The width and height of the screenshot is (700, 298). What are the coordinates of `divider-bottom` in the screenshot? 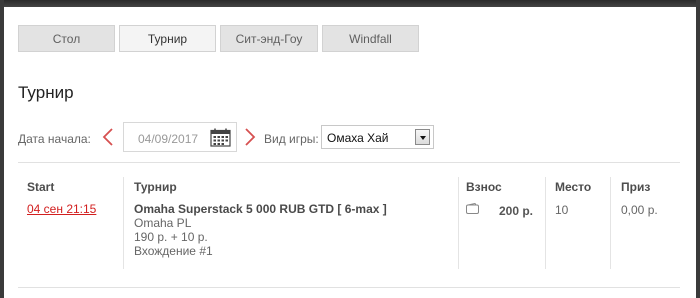 It's located at (349, 287).